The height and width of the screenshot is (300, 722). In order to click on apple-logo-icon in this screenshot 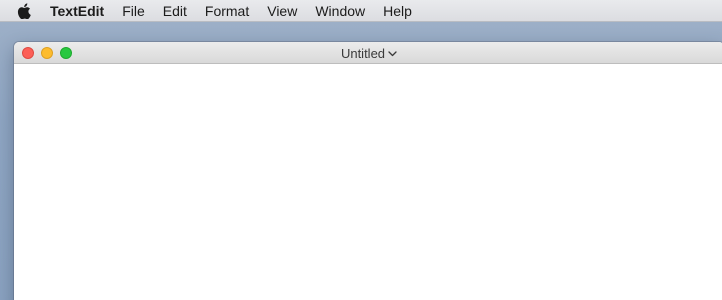, I will do `click(24, 10)`.